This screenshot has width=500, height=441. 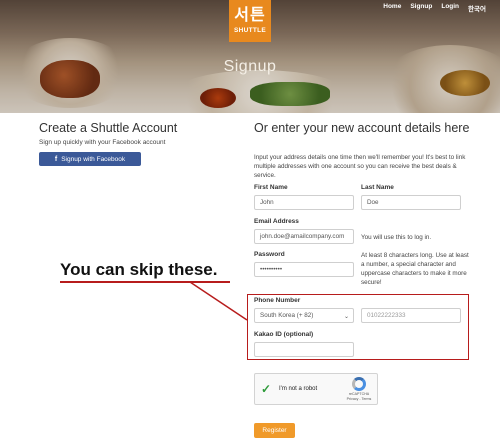 I want to click on register-label: Register, so click(x=274, y=430).